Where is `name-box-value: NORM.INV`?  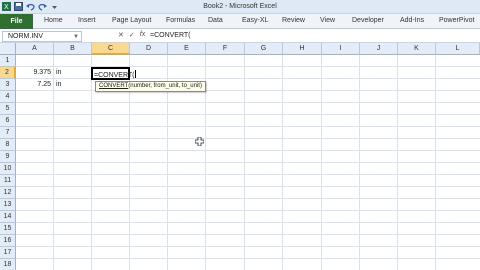
name-box-value: NORM.INV is located at coordinates (25, 36).